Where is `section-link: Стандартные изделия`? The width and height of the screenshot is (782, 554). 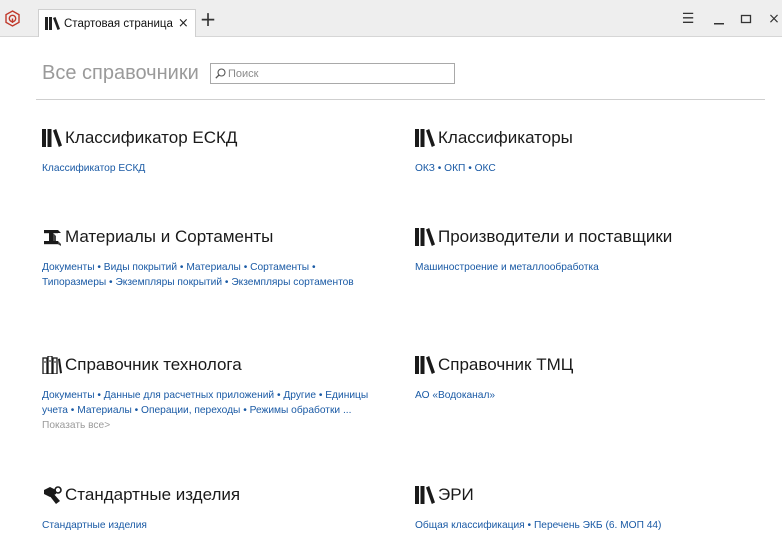 section-link: Стандартные изделия is located at coordinates (94, 525).